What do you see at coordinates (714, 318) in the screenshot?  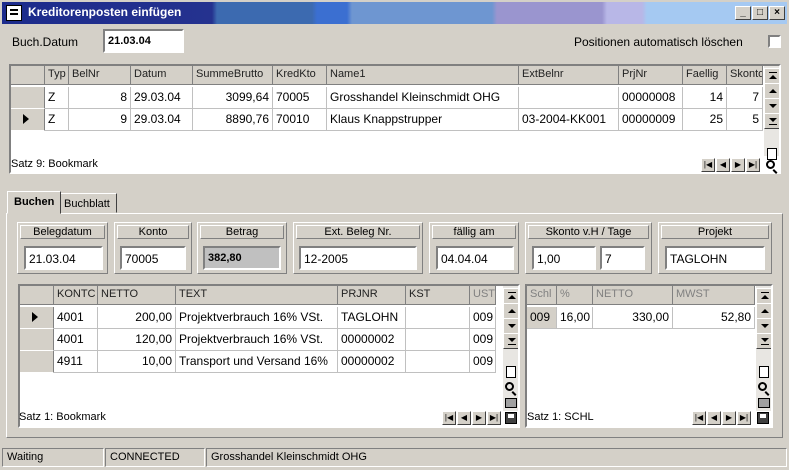 I see `table-cell: 52,80` at bounding box center [714, 318].